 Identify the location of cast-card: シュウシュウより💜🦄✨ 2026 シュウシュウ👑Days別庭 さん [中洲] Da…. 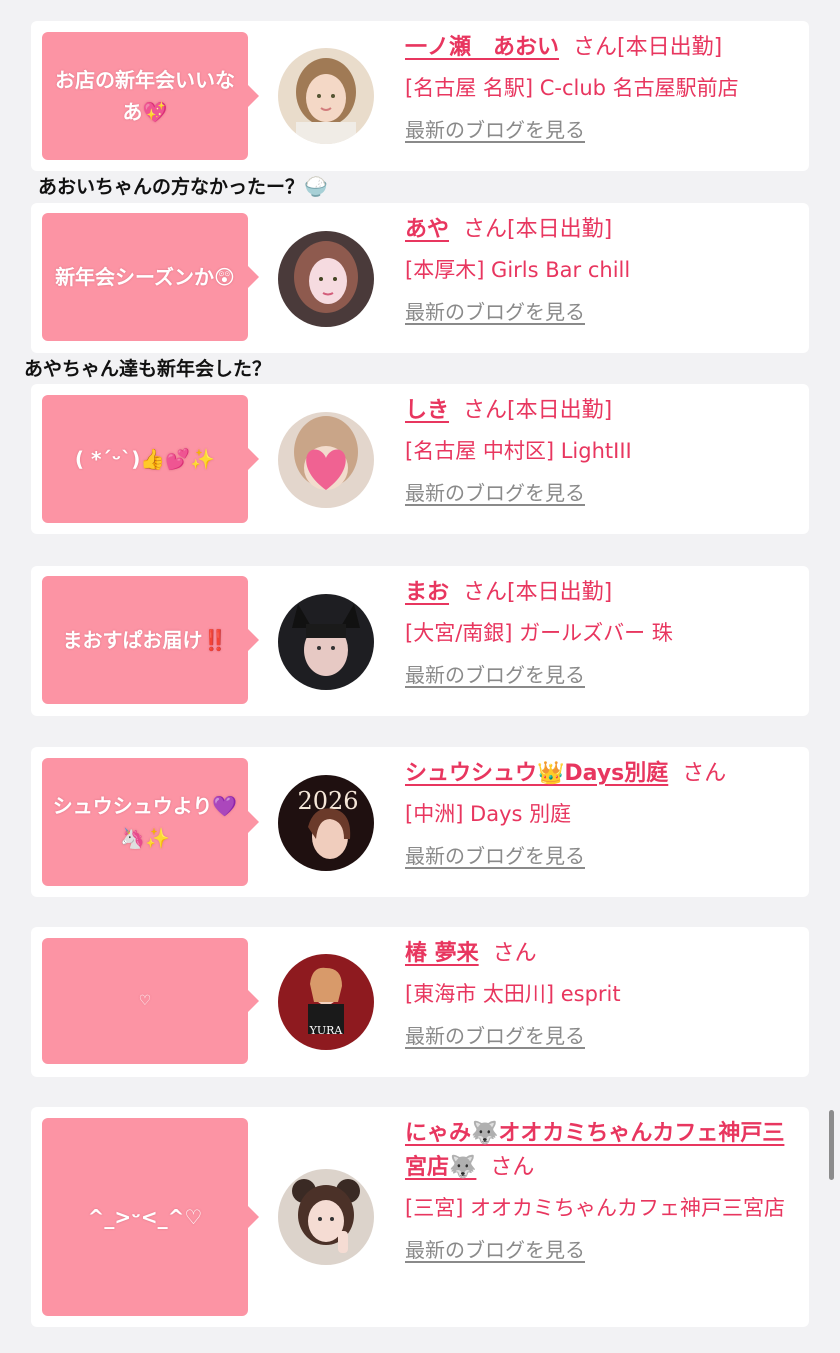
(420, 822).